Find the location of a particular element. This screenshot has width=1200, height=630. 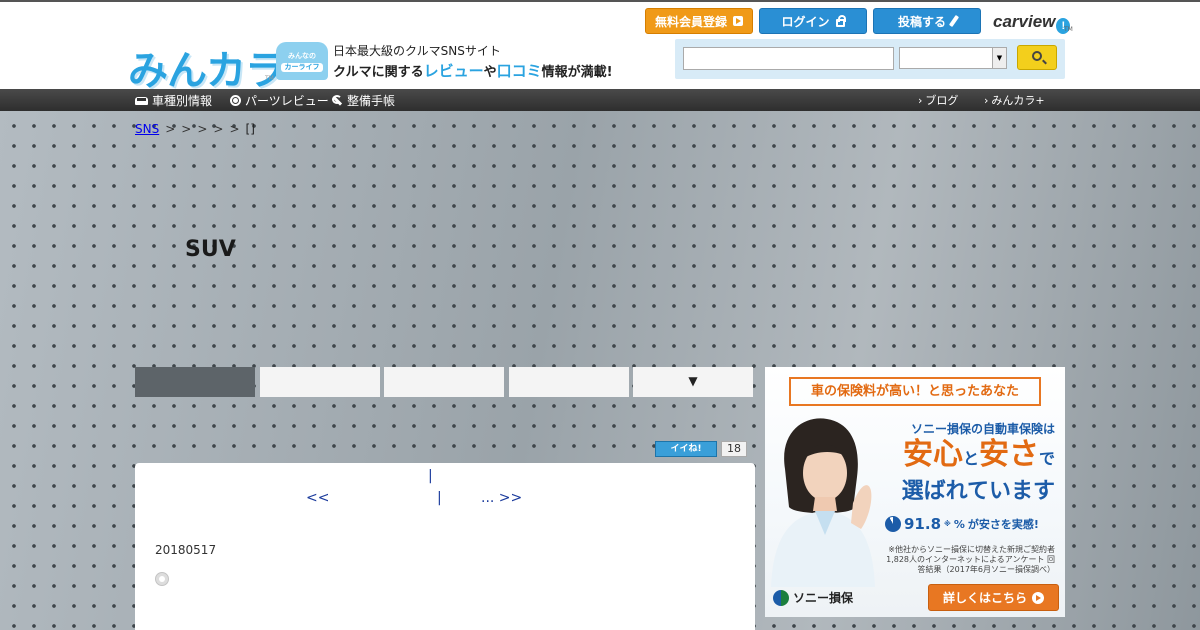

ad-cta-label: 詳しくはこちら is located at coordinates (984, 598).